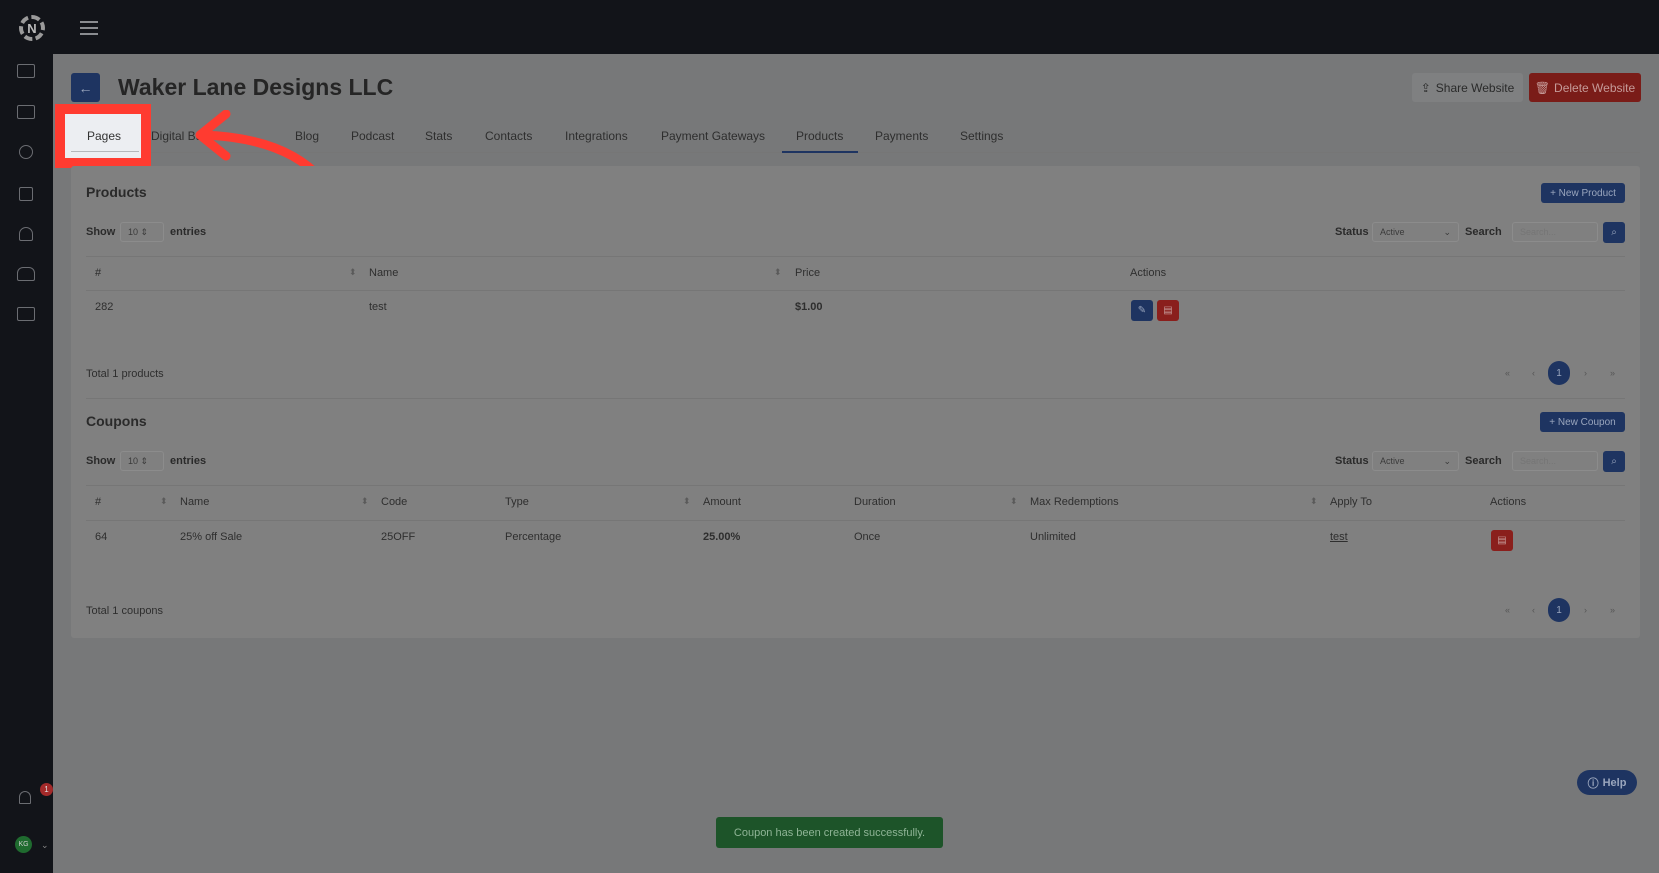 The height and width of the screenshot is (873, 1659). Describe the element at coordinates (901, 136) in the screenshot. I see `tab-payments: Payments` at that location.